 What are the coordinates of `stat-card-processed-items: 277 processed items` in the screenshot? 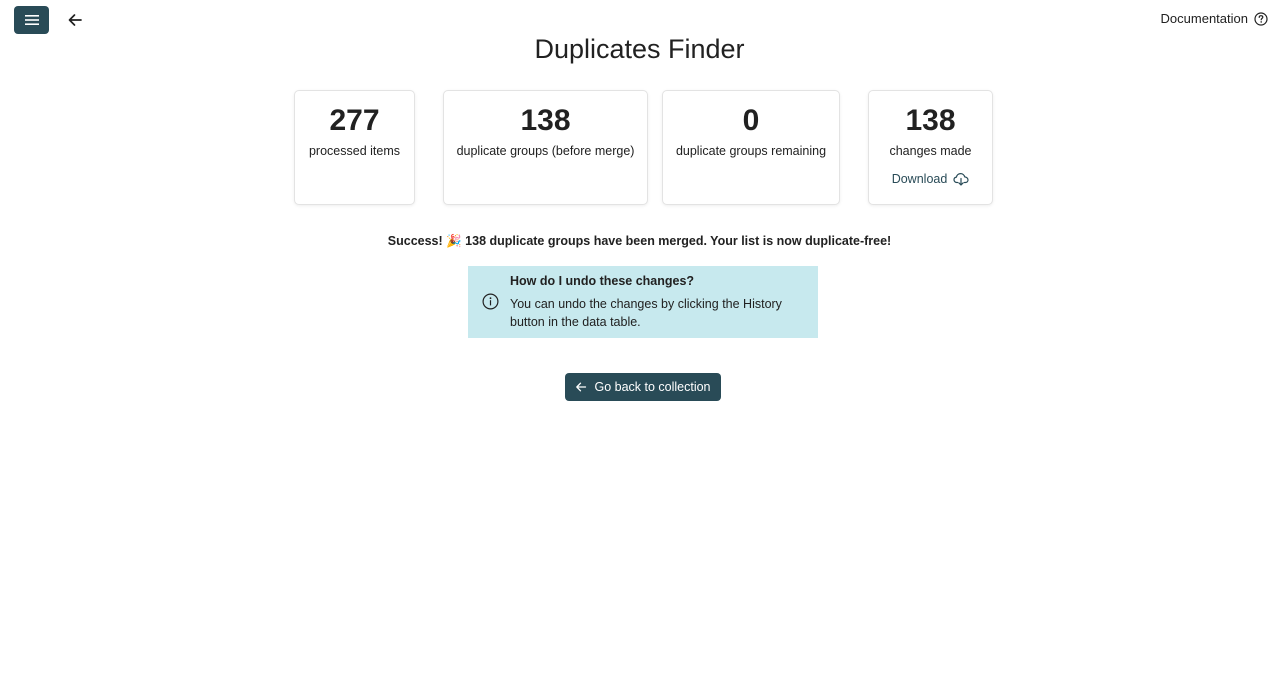 It's located at (354, 147).